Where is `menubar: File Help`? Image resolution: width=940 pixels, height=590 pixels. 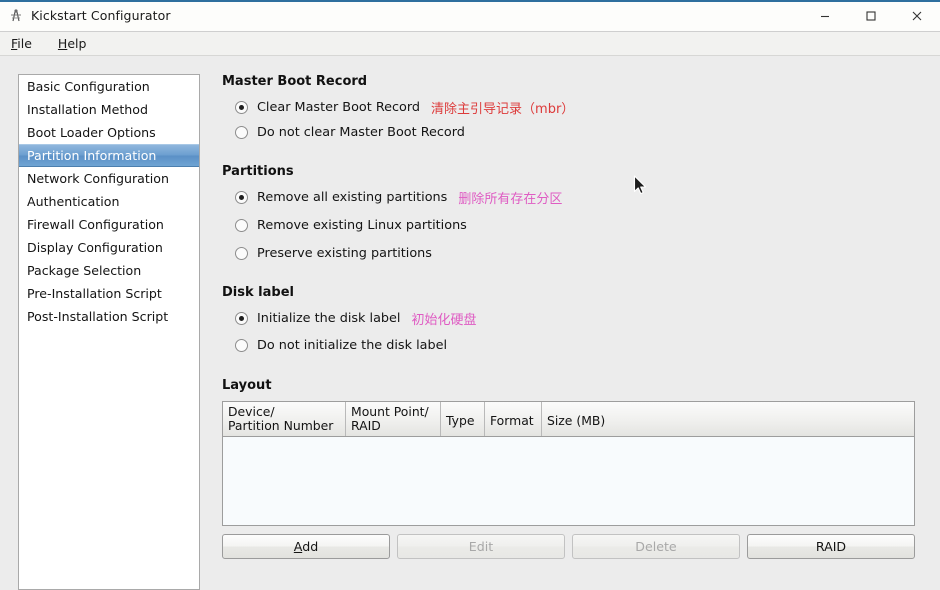
menubar: File Help is located at coordinates (470, 44).